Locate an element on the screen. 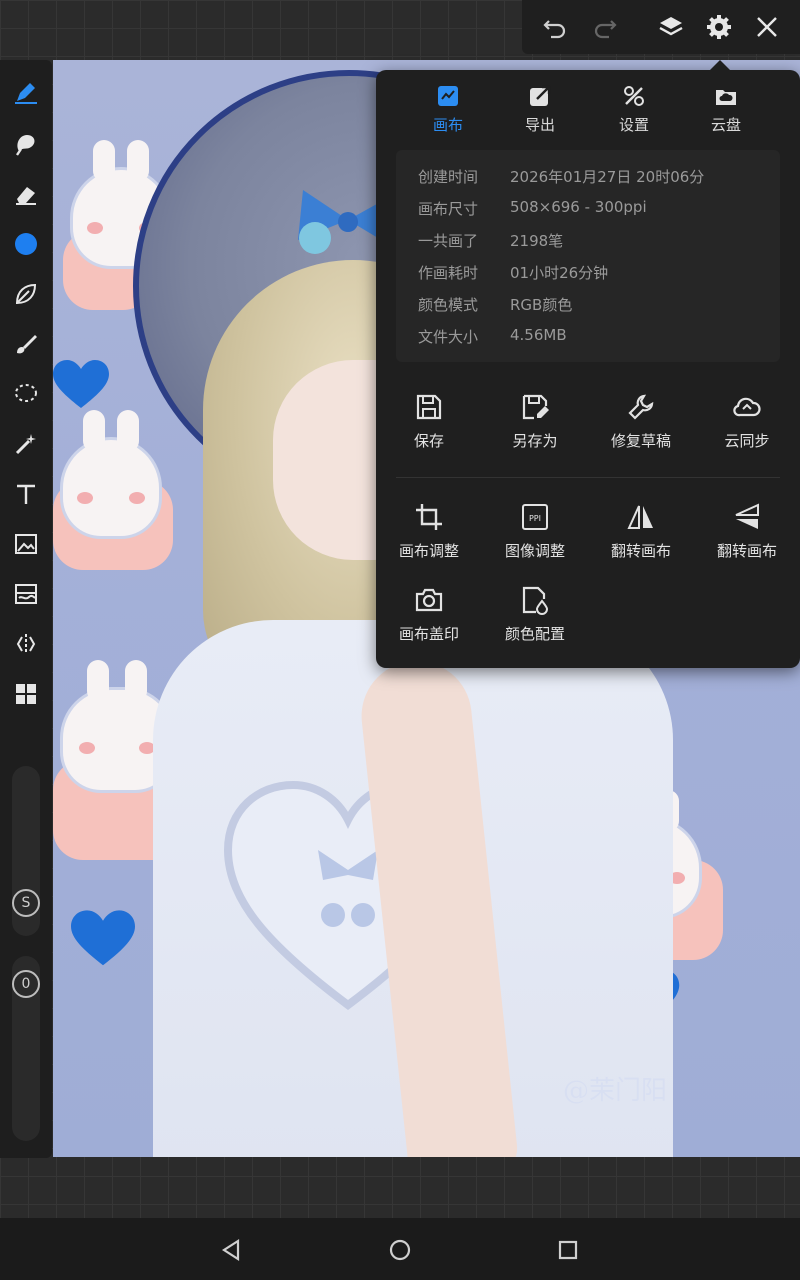 The width and height of the screenshot is (800, 1280). settings-icon is located at coordinates (719, 27).